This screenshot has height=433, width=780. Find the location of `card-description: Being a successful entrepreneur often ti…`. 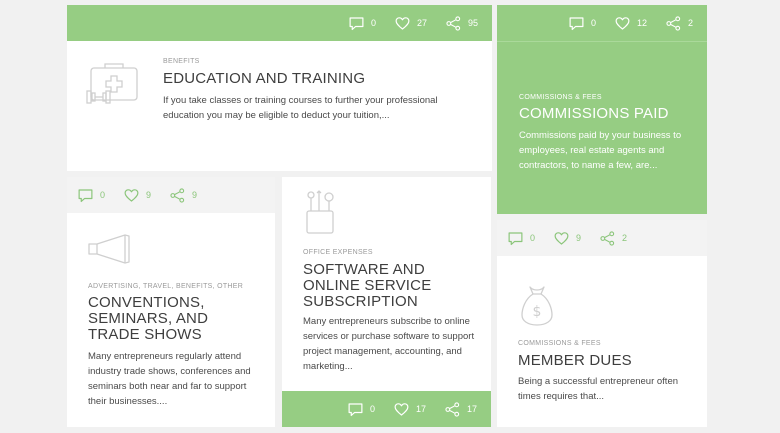

card-description: Being a successful entrepreneur often ti… is located at coordinates (598, 389).